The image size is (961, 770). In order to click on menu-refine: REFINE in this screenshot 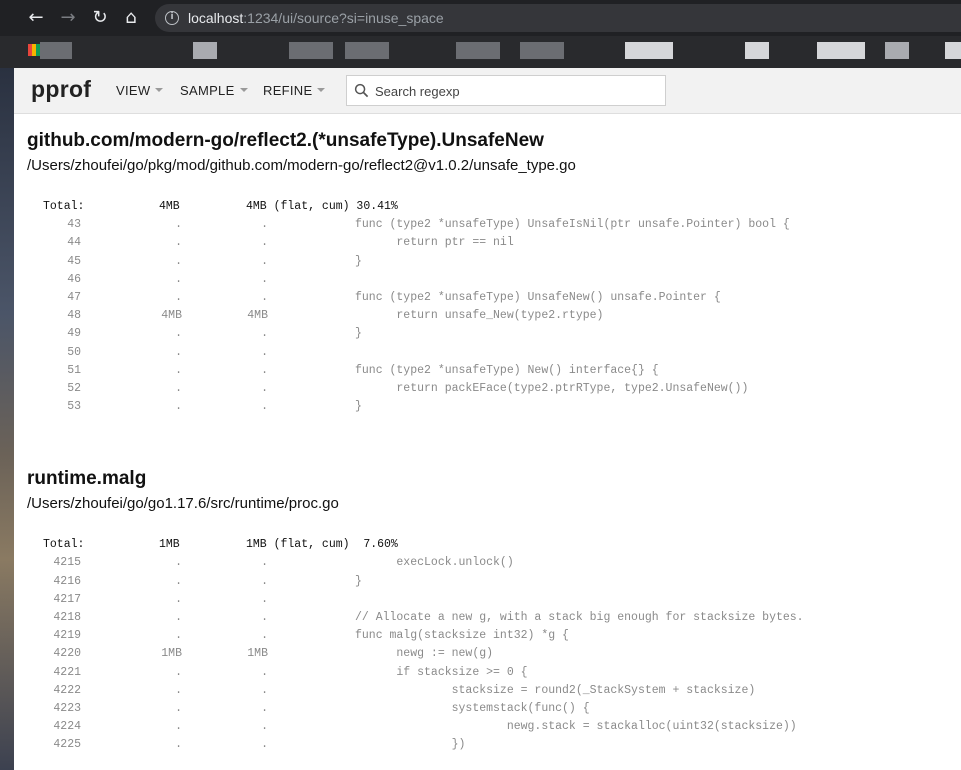, I will do `click(294, 90)`.